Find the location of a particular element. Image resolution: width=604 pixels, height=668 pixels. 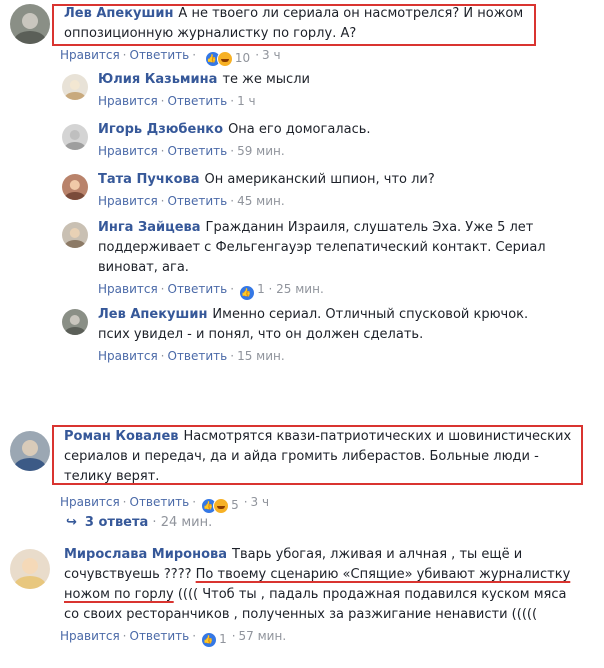

view-replies-link: ↪ 3 ответа · 24 мин. is located at coordinates (139, 522).